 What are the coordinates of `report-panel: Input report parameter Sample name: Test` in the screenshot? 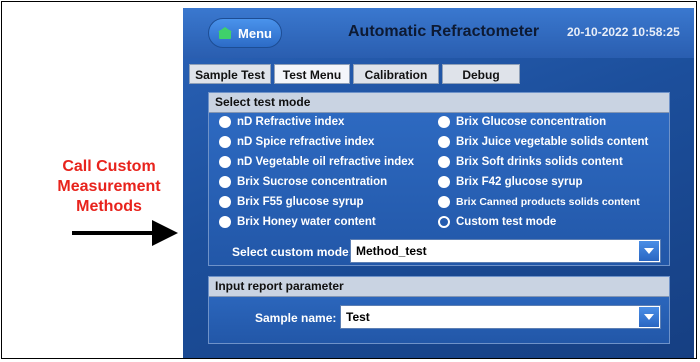 It's located at (439, 310).